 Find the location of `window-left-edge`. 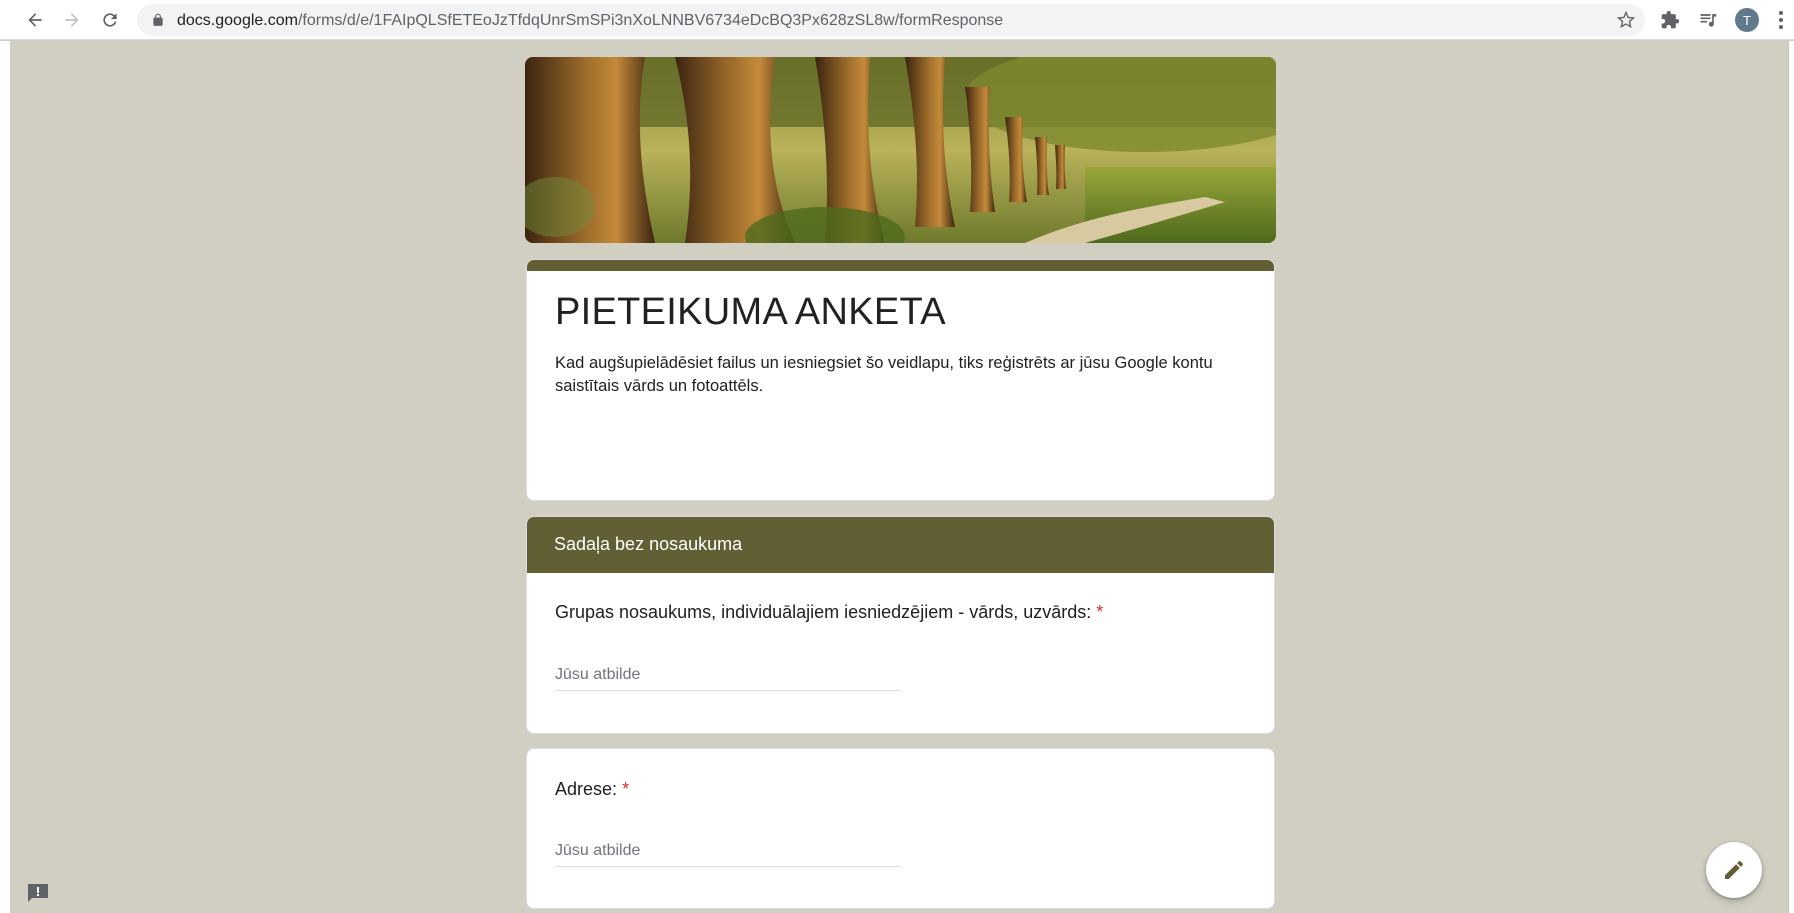

window-left-edge is located at coordinates (5, 477).